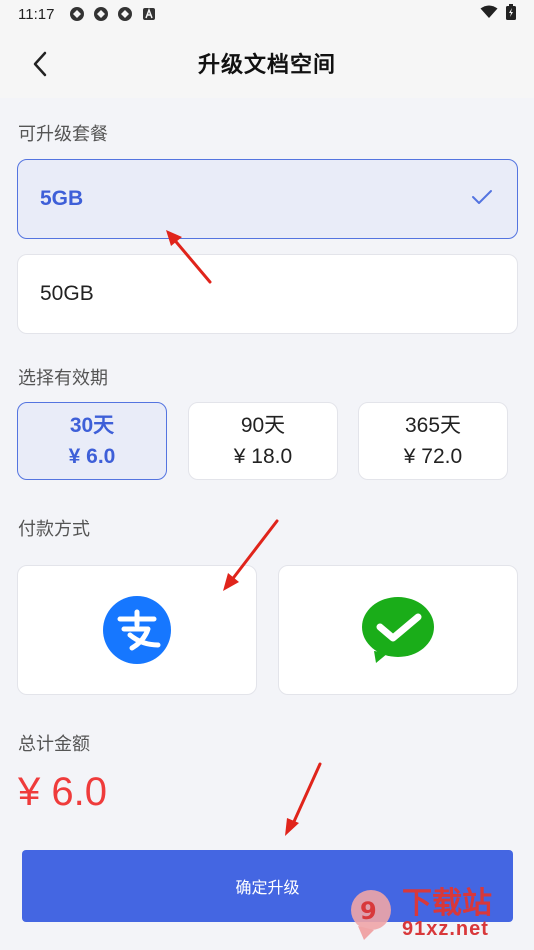 This screenshot has height=950, width=534. I want to click on plan-option-label: 5GB, so click(62, 198).